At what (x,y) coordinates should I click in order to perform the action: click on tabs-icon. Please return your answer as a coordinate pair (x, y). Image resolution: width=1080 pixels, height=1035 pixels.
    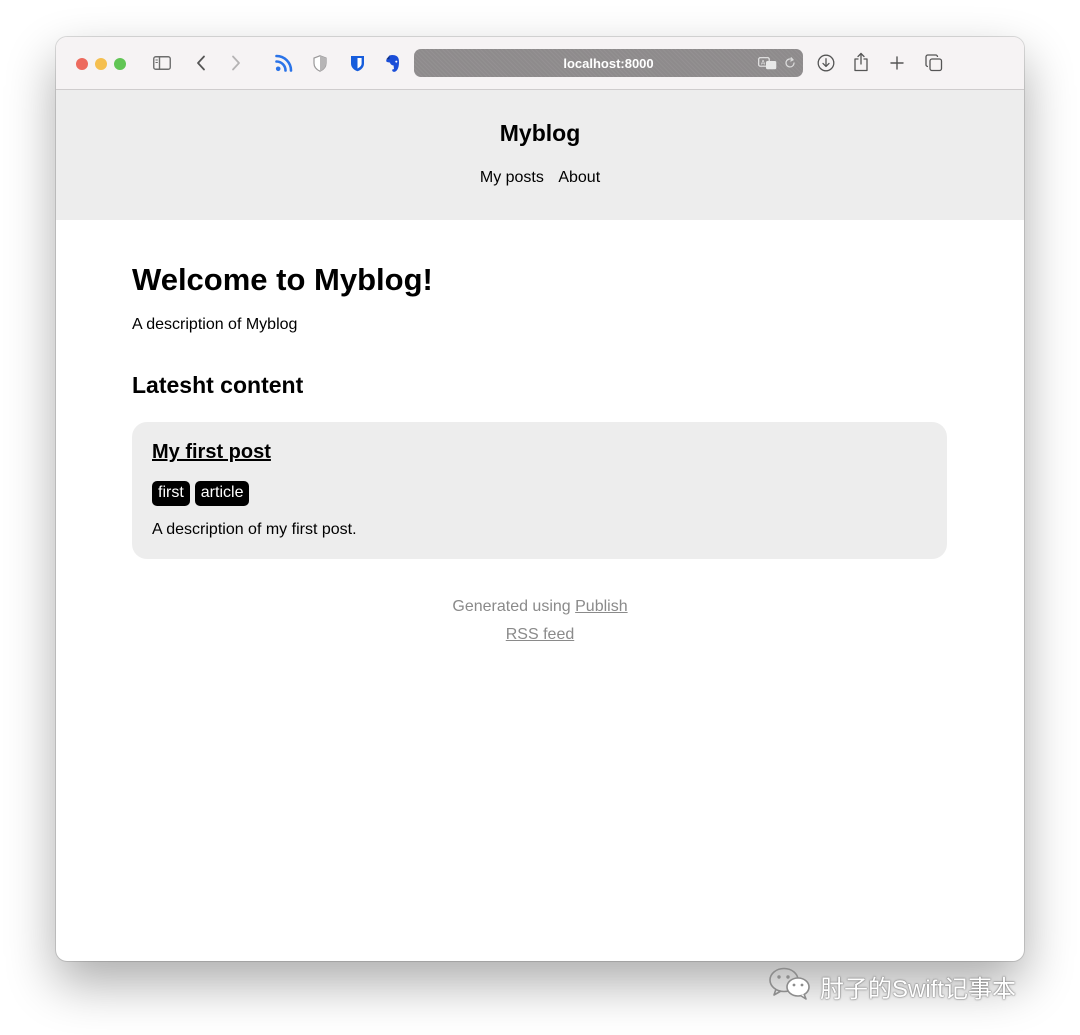
    Looking at the image, I should click on (934, 63).